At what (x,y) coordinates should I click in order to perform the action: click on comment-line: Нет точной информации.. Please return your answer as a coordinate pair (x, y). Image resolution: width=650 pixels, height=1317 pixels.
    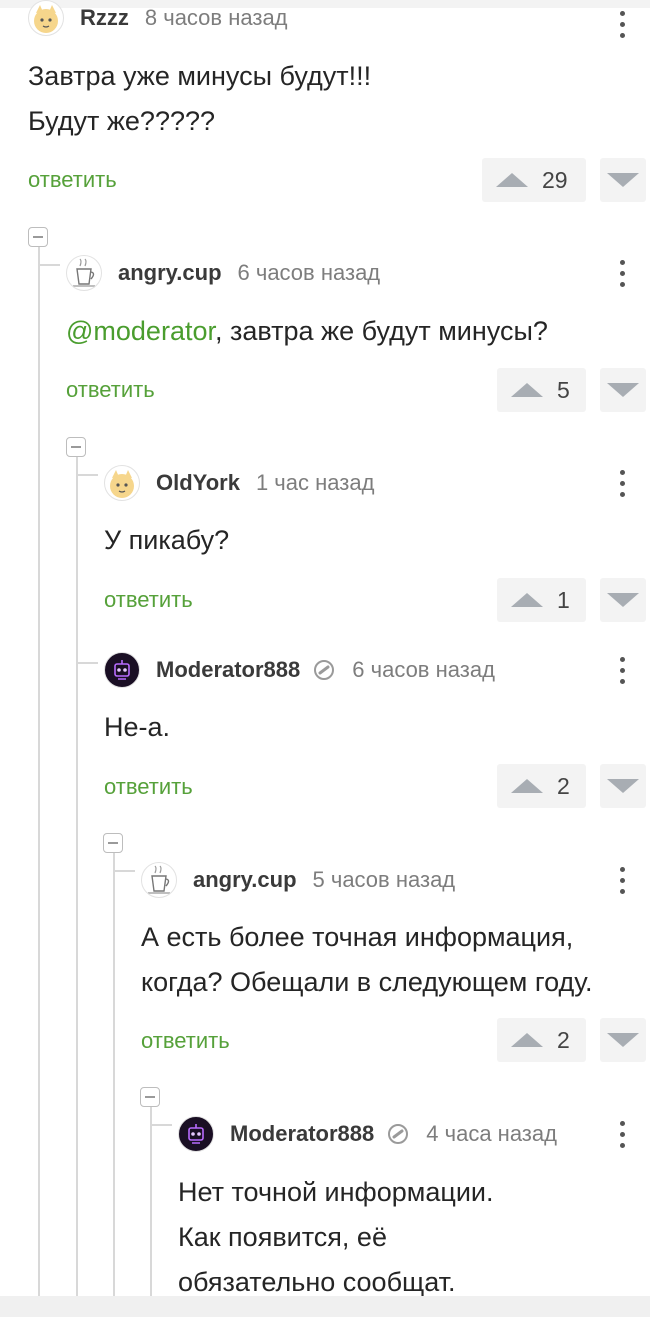
    Looking at the image, I should click on (336, 1192).